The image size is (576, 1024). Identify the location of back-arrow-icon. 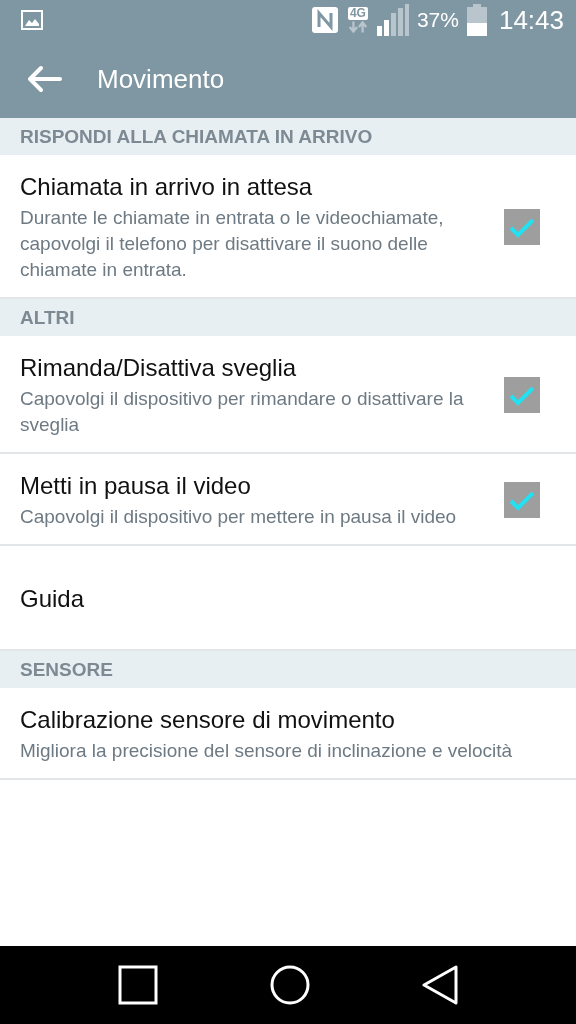
(44, 79).